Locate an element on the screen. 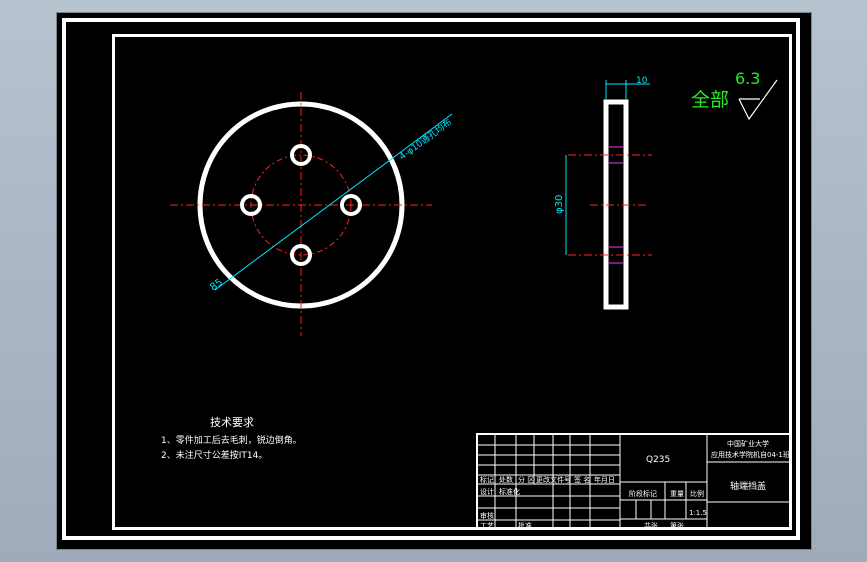  row-standardize: 标准化 is located at coordinates (509, 492).